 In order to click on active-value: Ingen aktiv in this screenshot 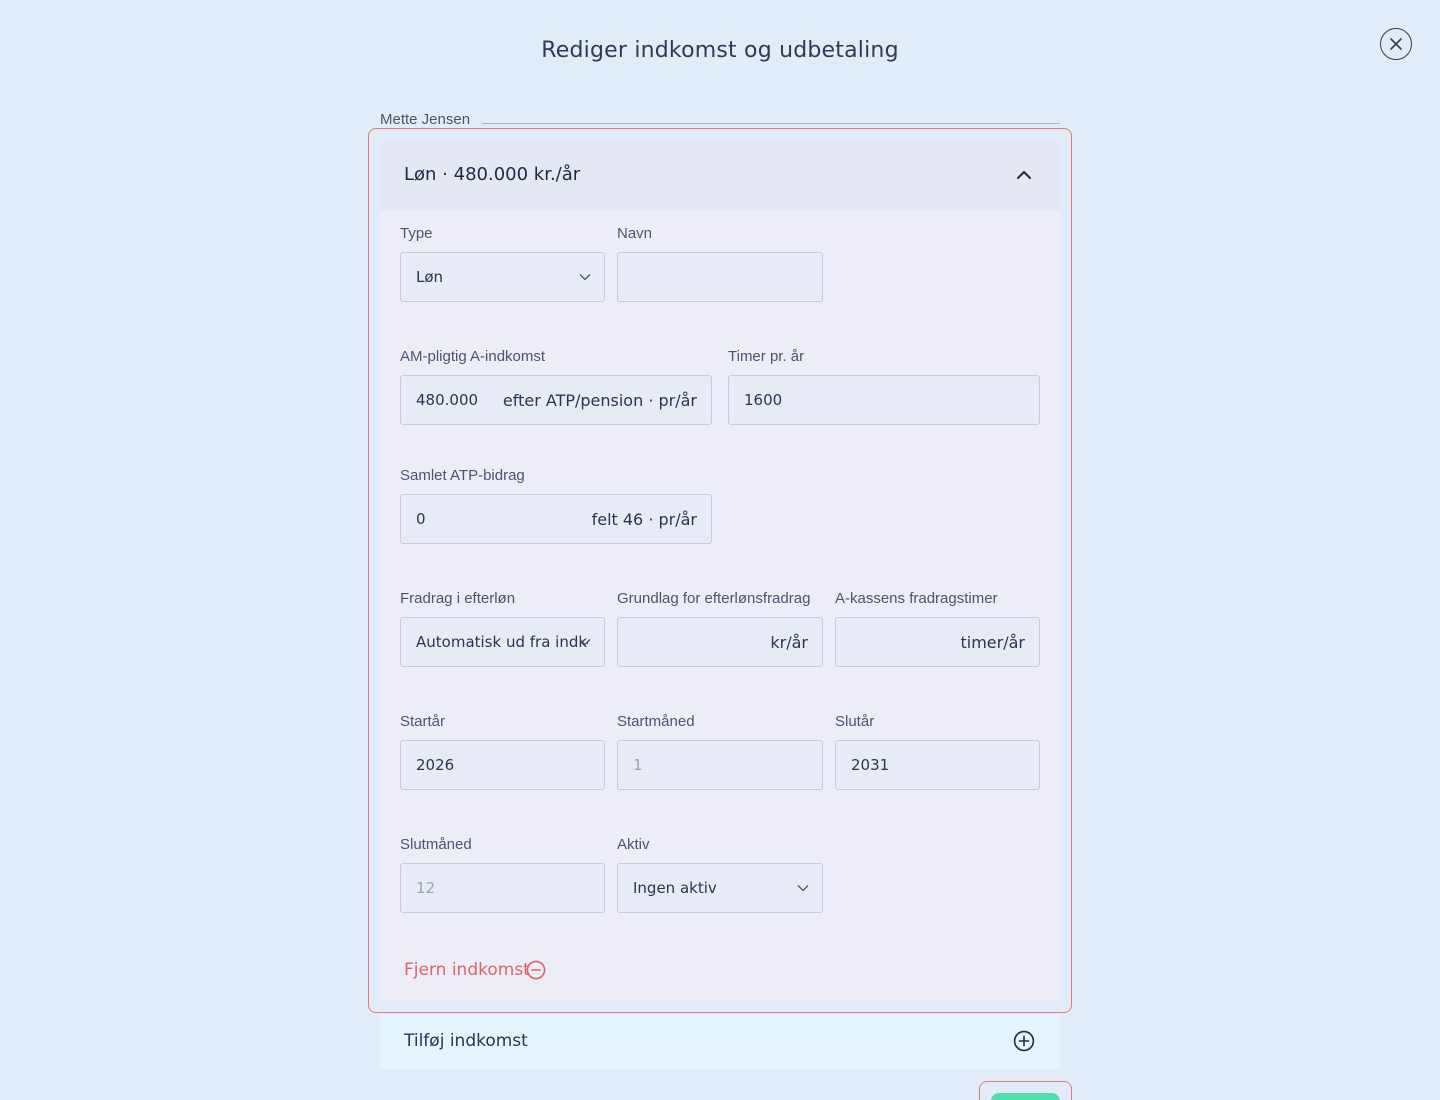, I will do `click(675, 888)`.